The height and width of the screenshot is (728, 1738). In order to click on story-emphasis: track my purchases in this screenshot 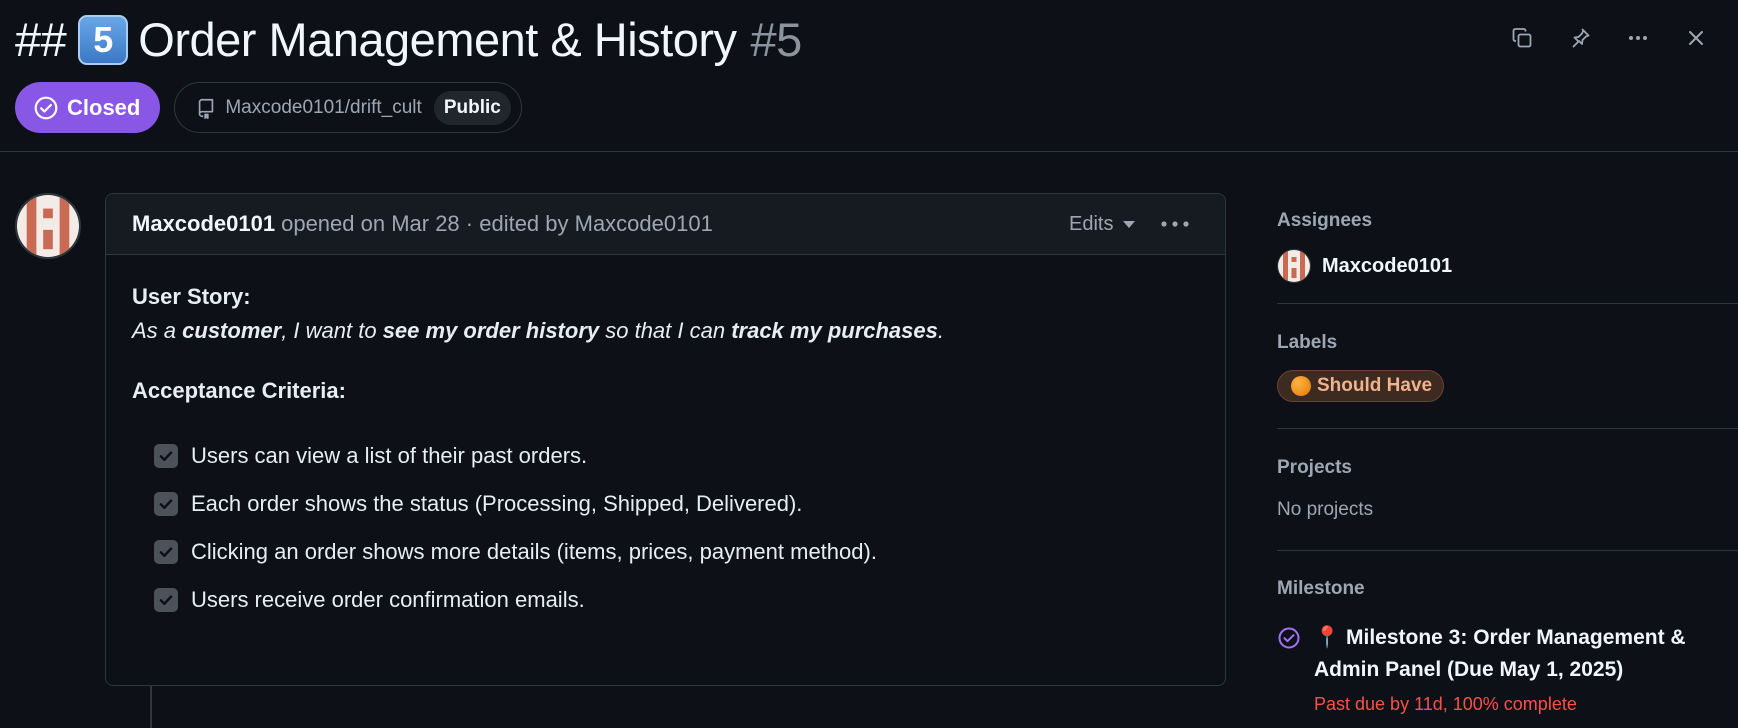, I will do `click(834, 330)`.